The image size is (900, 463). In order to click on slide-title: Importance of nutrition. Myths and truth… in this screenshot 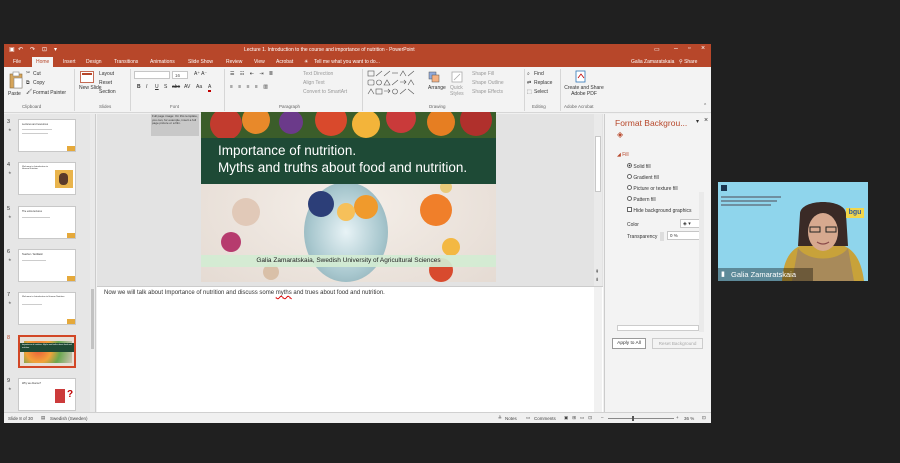, I will do `click(342, 159)`.